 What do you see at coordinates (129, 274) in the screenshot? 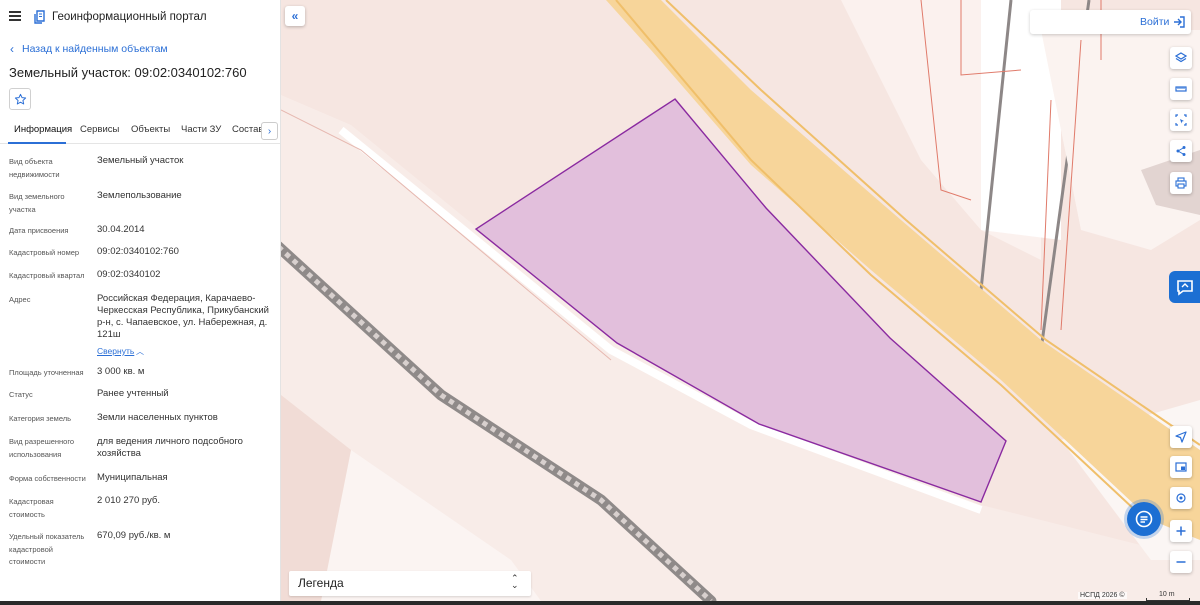
I see `field-value: 09:02:0340102` at bounding box center [129, 274].